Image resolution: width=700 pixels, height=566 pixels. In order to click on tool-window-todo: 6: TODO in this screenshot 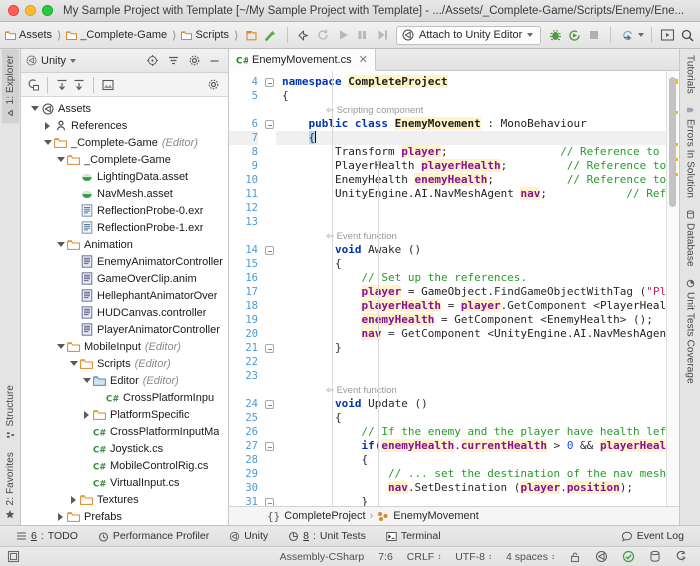, I will do `click(47, 536)`.